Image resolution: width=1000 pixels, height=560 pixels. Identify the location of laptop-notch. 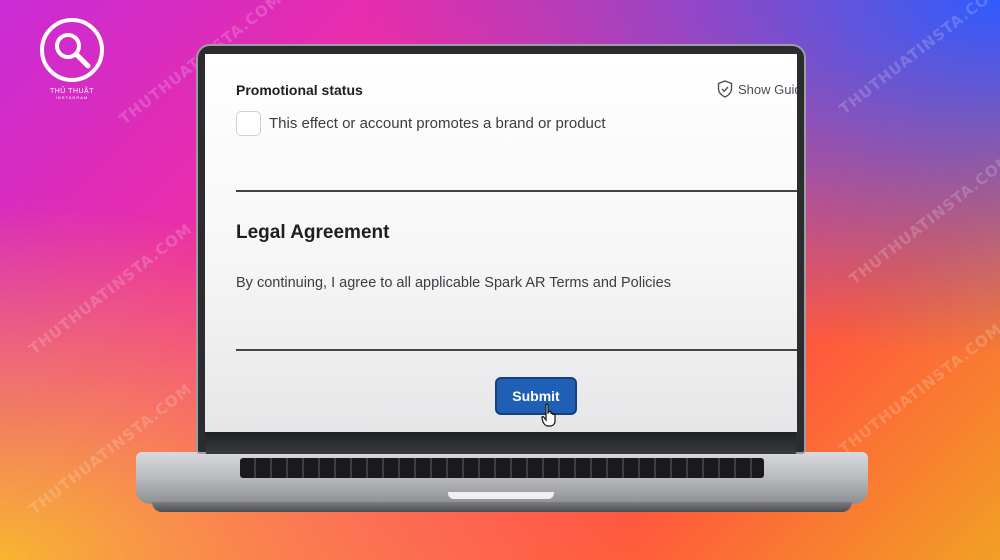
(501, 495).